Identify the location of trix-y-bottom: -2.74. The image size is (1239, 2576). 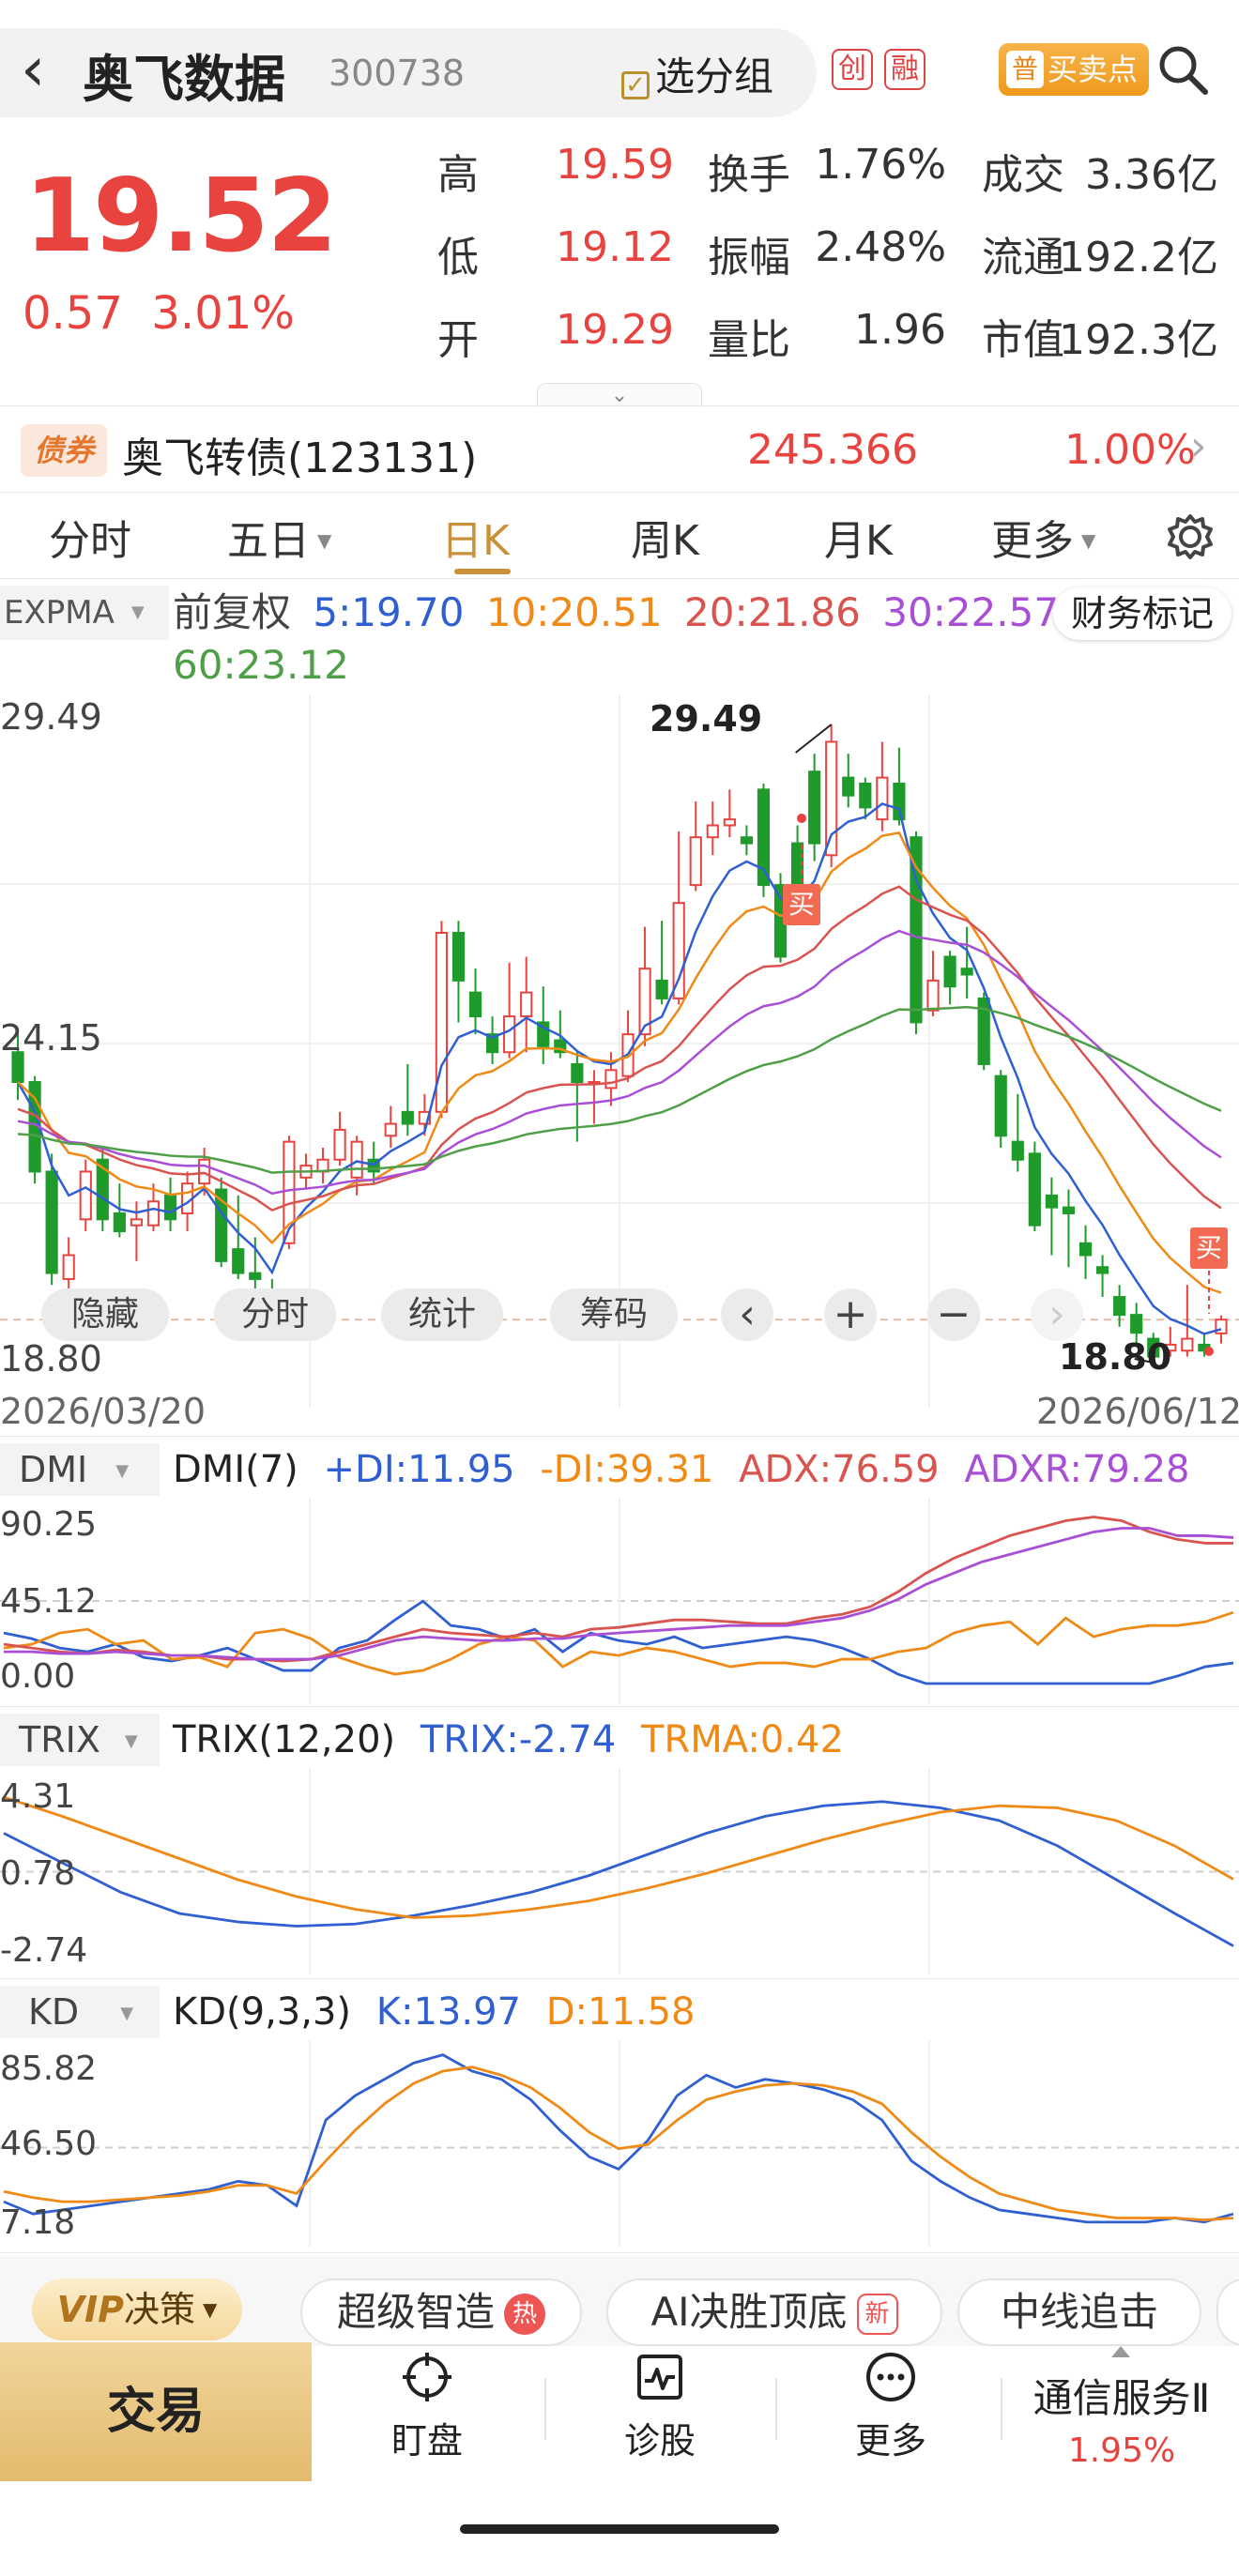
(44, 1950).